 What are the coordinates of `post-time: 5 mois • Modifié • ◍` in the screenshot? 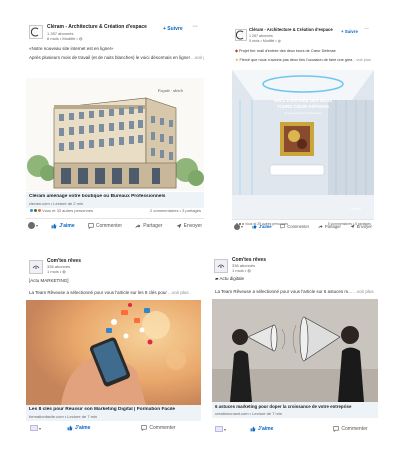 It's located at (265, 41).